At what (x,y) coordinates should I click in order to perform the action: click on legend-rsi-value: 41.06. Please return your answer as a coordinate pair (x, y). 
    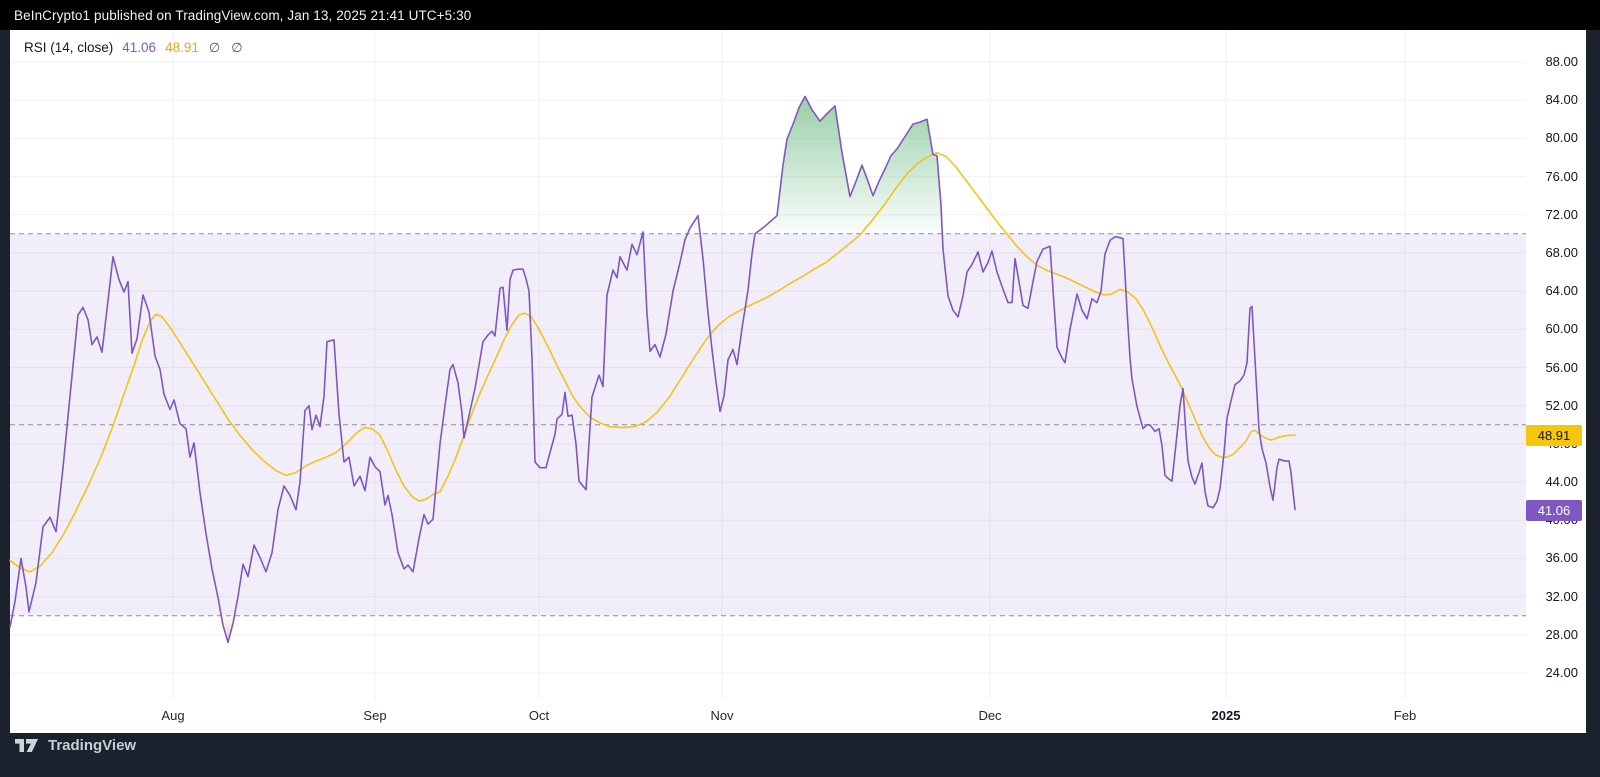
    Looking at the image, I should click on (139, 47).